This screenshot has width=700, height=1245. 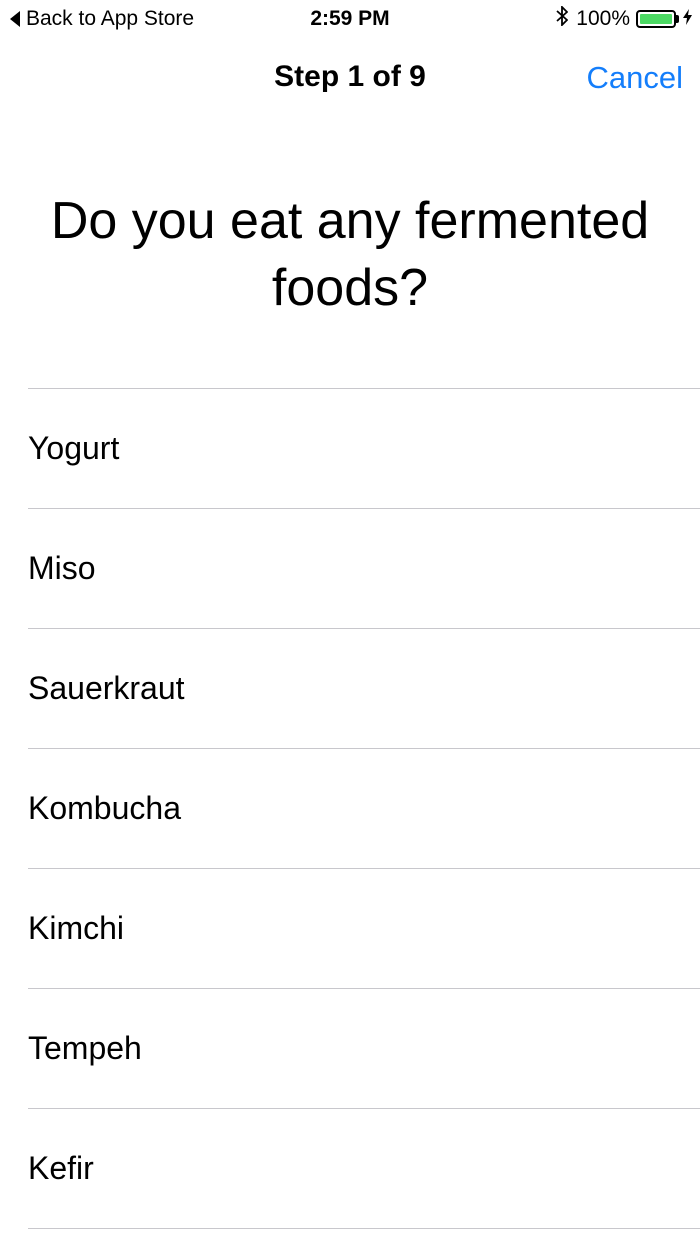 What do you see at coordinates (350, 19) in the screenshot?
I see `status-bar: Back to App Store 2:59 PM 100%` at bounding box center [350, 19].